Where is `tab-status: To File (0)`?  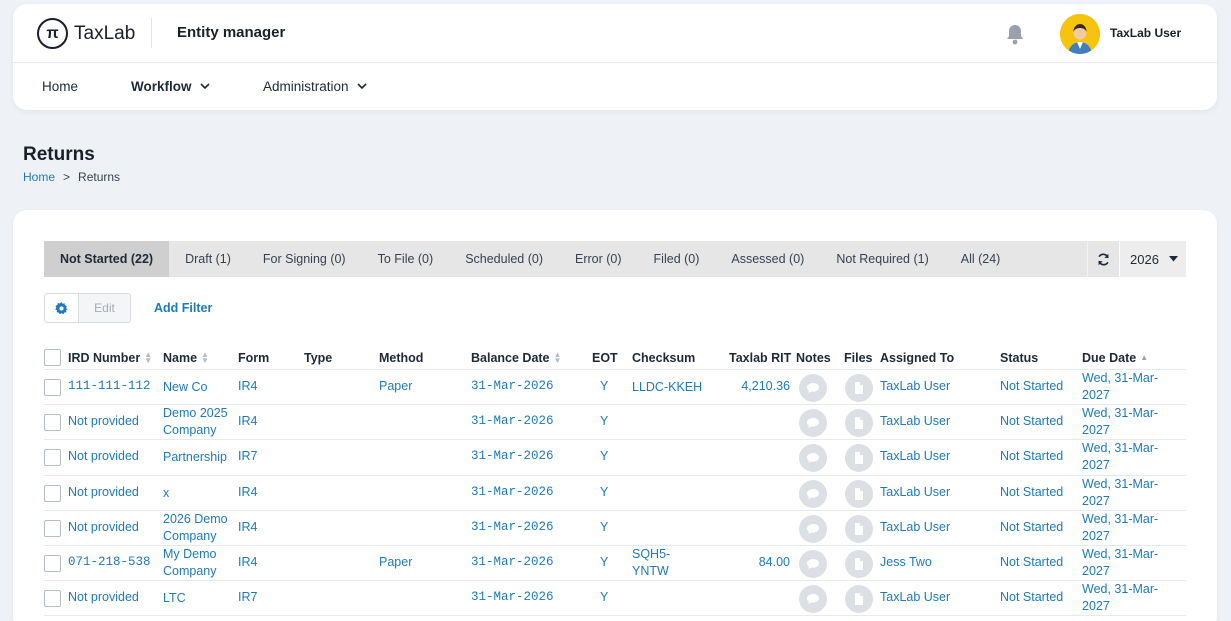 tab-status: To File (0) is located at coordinates (406, 259).